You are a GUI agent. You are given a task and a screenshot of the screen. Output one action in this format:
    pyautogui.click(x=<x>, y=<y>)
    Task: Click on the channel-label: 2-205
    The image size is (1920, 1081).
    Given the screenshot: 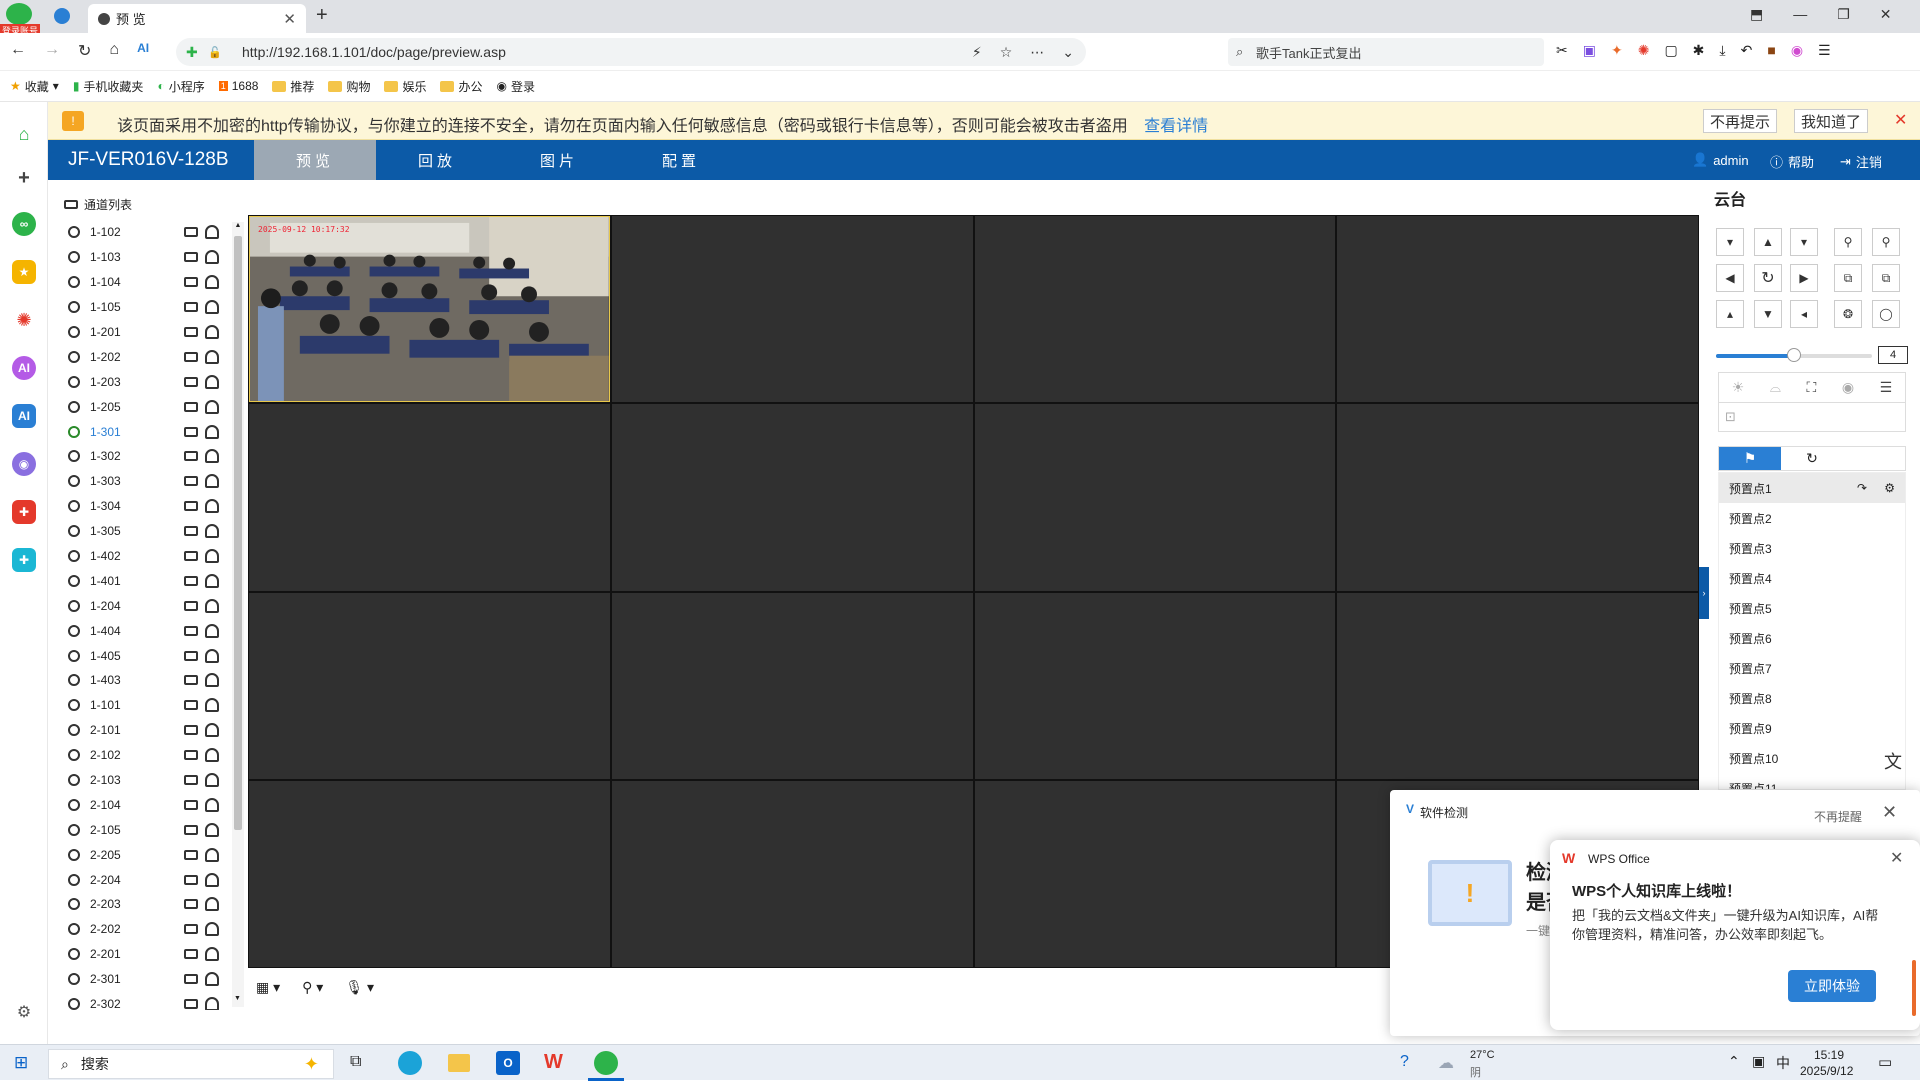 What is the action you would take?
    pyautogui.click(x=137, y=855)
    